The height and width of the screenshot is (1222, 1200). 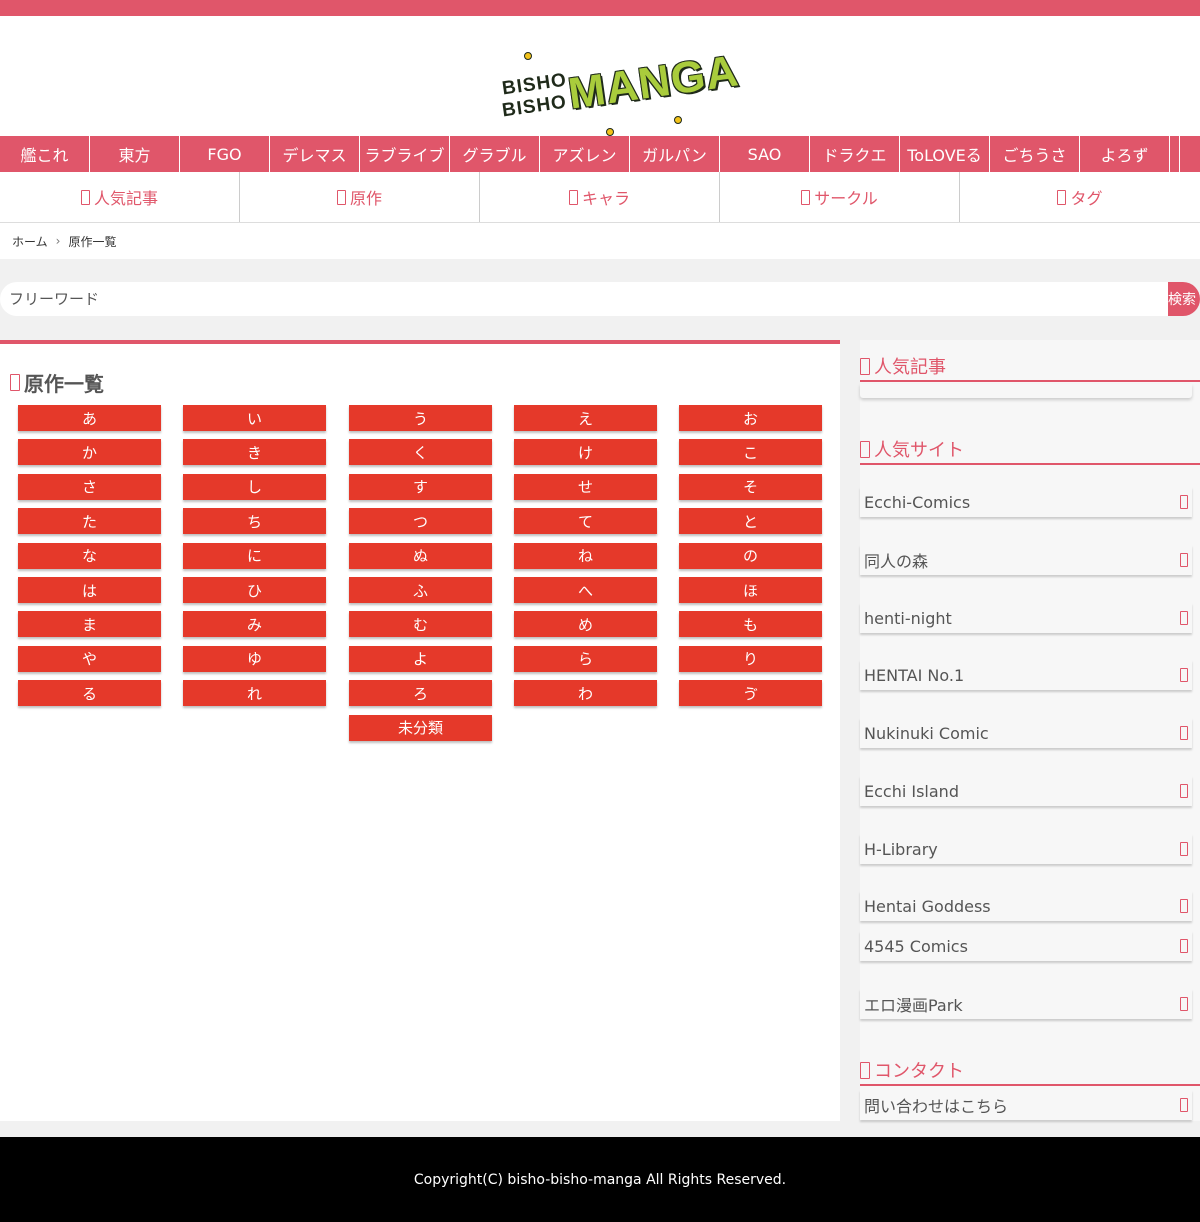 What do you see at coordinates (1030, 1071) in the screenshot?
I see `sidebar-contact-heading: コンタクト` at bounding box center [1030, 1071].